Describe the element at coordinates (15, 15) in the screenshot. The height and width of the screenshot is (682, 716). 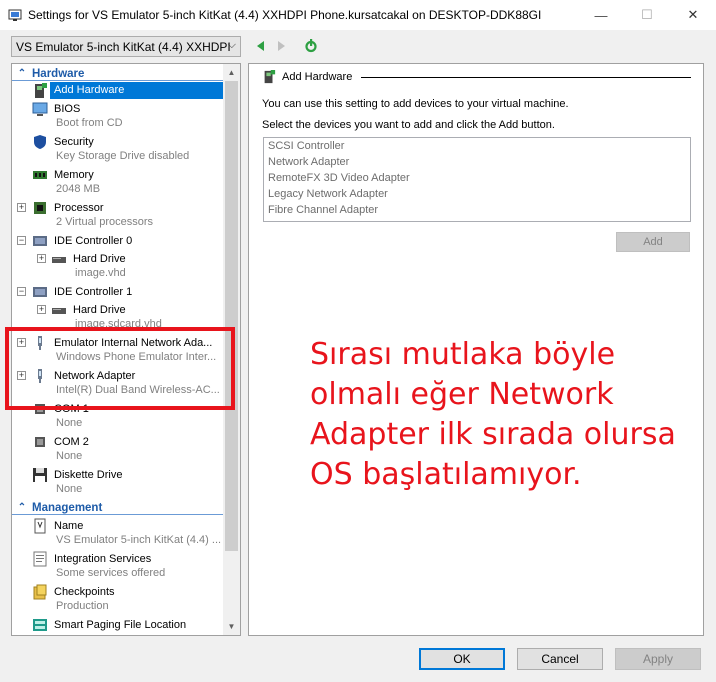
I see `settings-app-icon` at that location.